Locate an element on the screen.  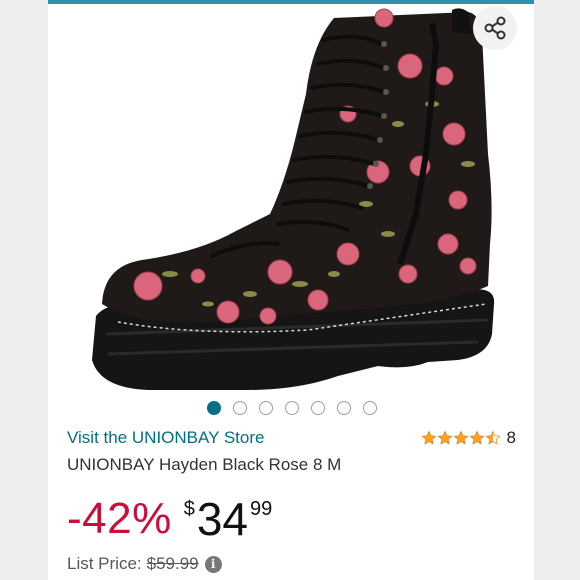
right-gutter is located at coordinates (557, 290).